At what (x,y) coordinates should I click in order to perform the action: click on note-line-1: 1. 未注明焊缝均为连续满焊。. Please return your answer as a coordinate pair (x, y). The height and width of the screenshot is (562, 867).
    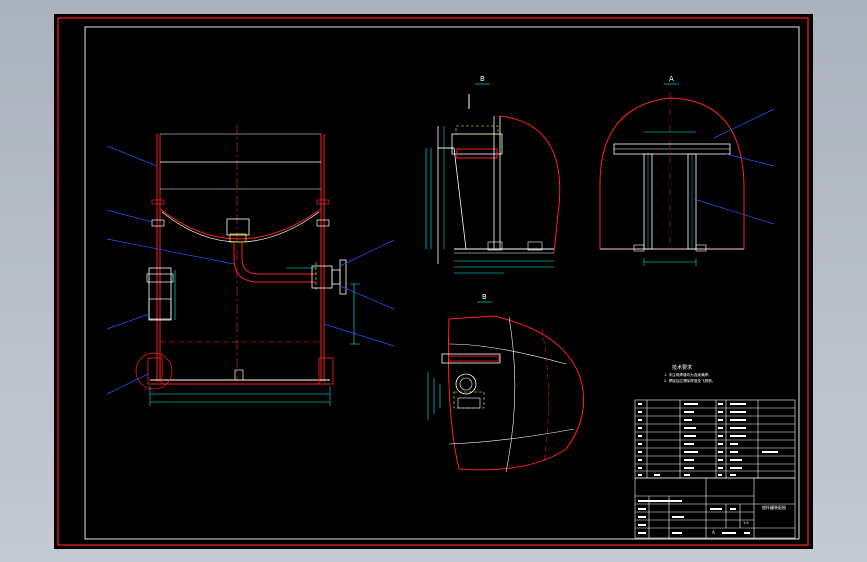
    Looking at the image, I should click on (688, 374).